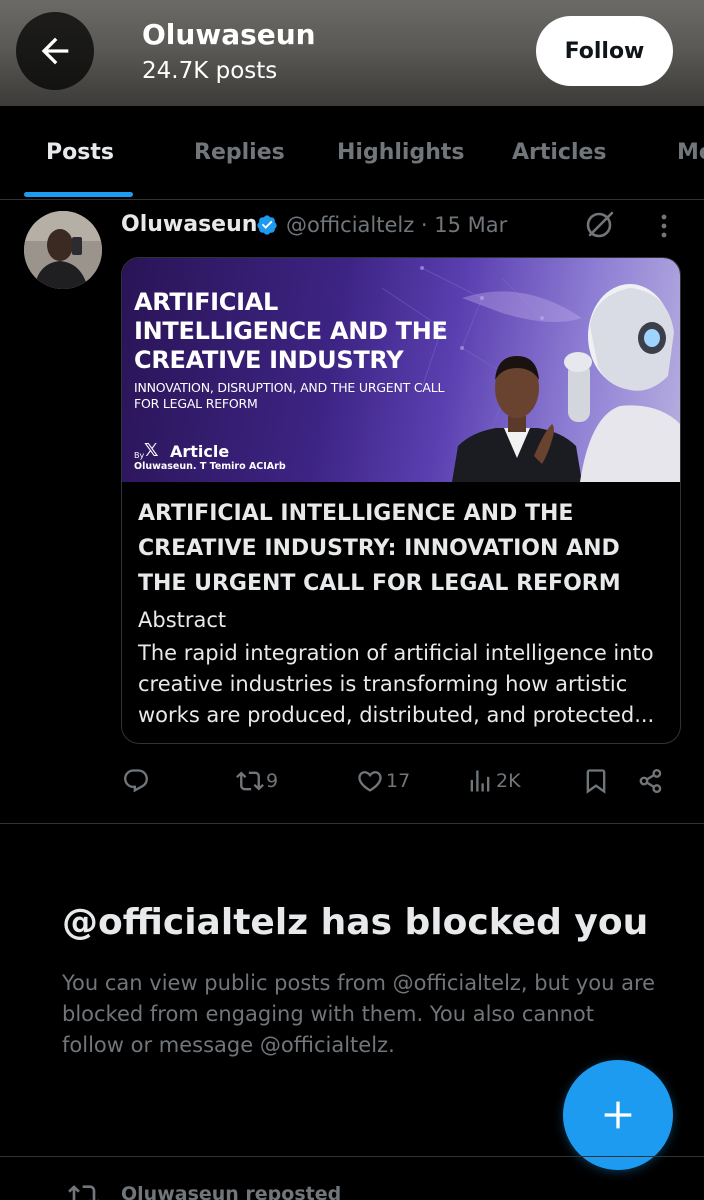 This screenshot has width=704, height=1200. What do you see at coordinates (139, 455) in the screenshot?
I see `cover-by-label: By` at bounding box center [139, 455].